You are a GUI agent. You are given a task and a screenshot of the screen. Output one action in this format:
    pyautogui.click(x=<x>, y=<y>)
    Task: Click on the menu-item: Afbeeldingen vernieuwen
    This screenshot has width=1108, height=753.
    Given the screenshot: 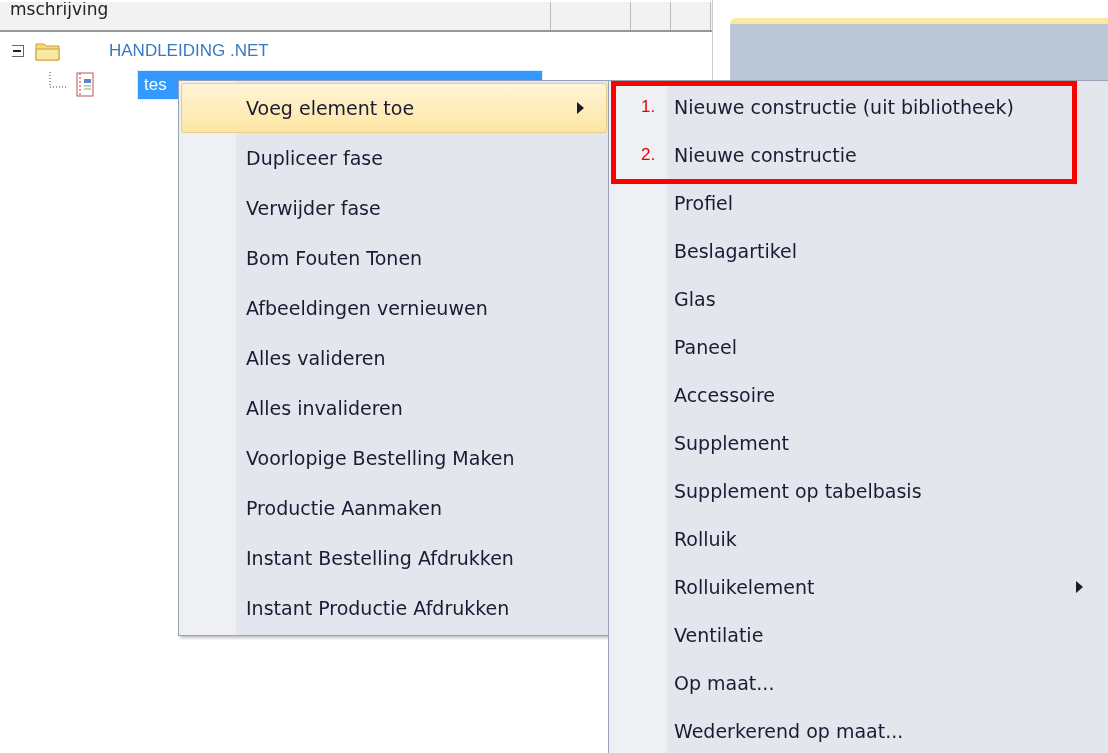 What is the action you would take?
    pyautogui.click(x=394, y=308)
    